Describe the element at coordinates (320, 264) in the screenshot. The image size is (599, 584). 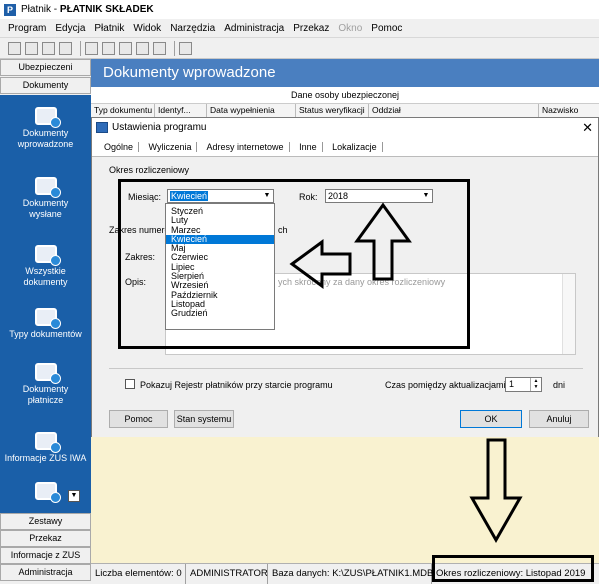
I see `annotation-left-arrow-icon` at that location.